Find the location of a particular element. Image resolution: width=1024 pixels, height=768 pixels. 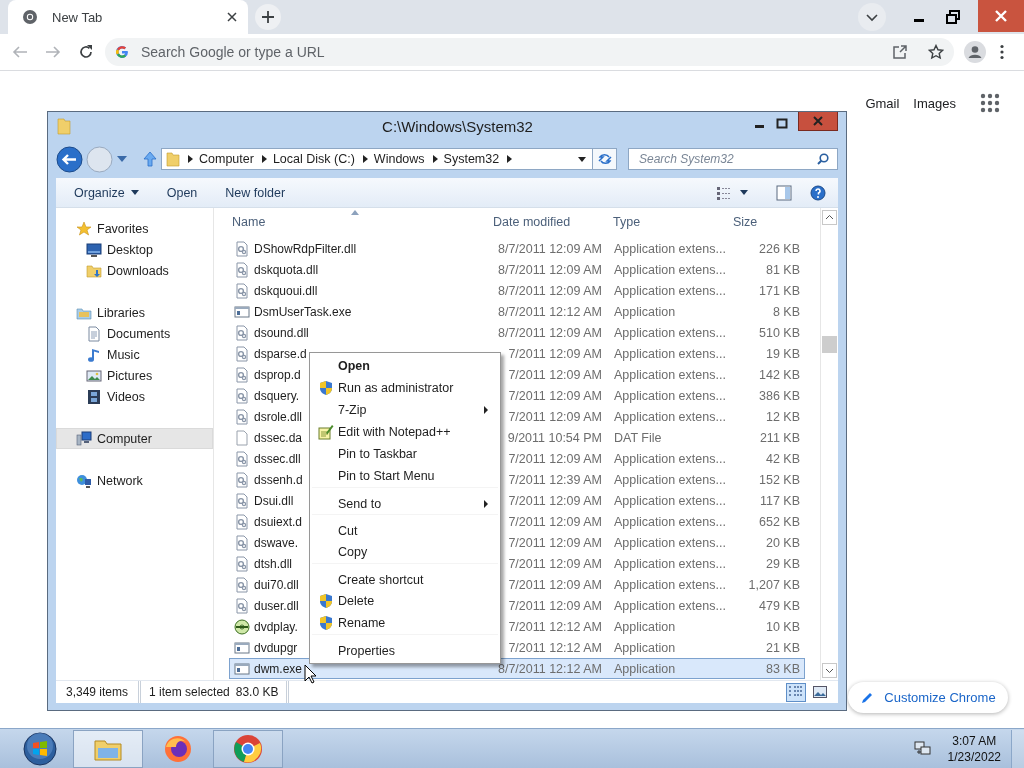

navigation-item: Downloads is located at coordinates (134, 270).